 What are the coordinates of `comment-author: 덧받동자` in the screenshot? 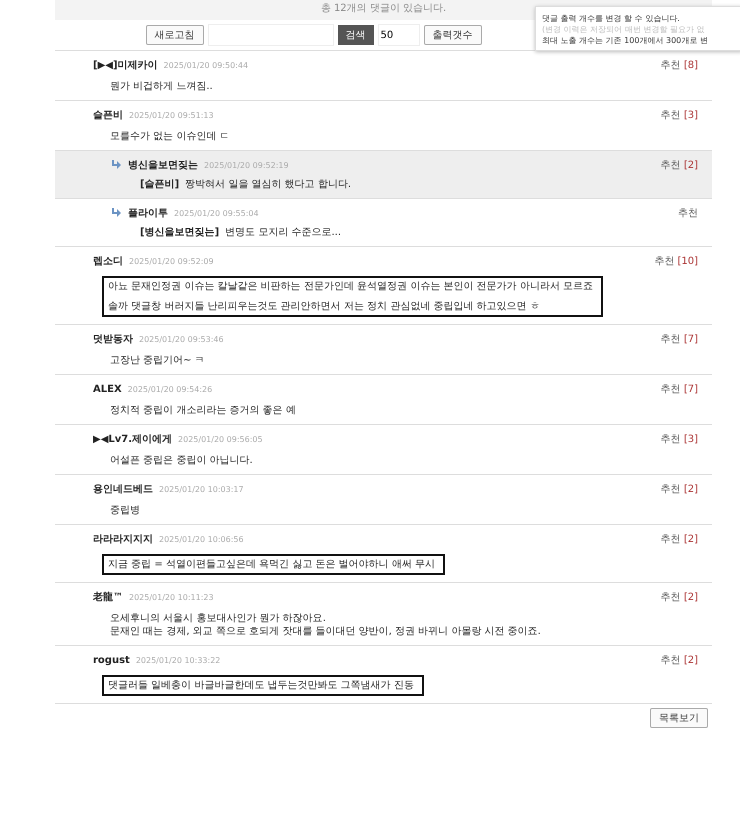 It's located at (113, 339).